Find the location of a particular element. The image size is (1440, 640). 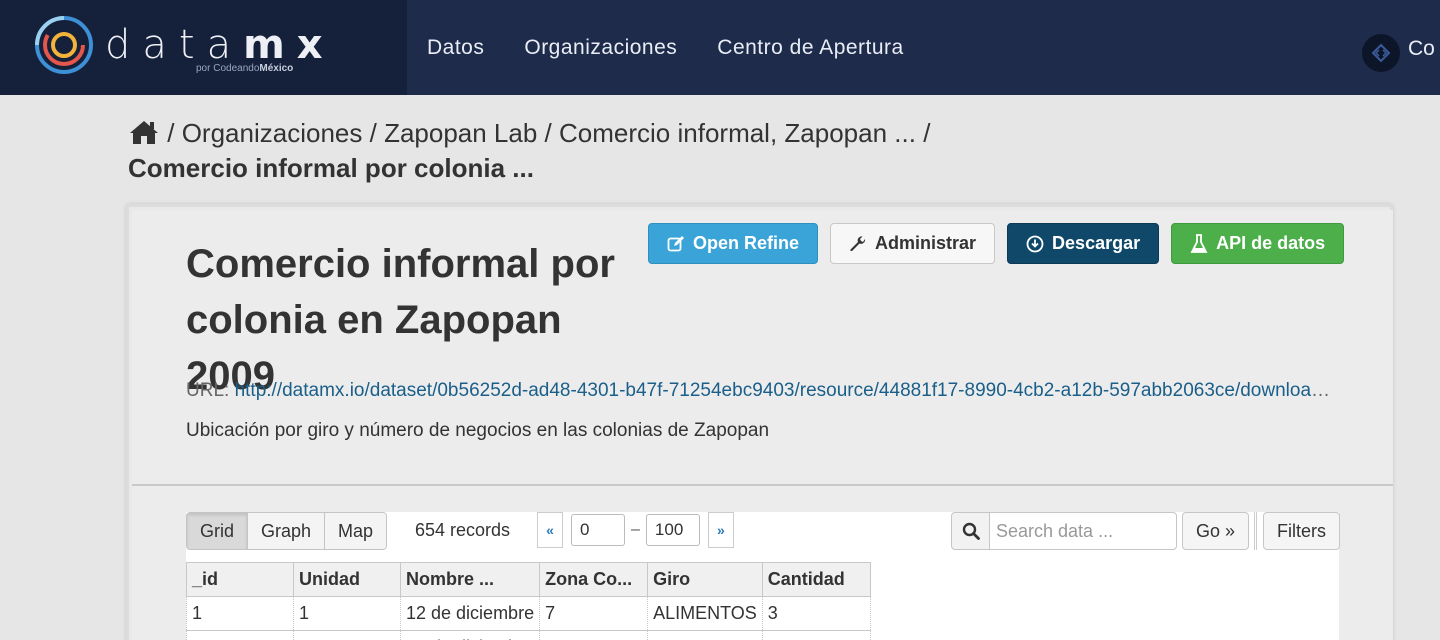

administrar-button: Administrar is located at coordinates (913, 243).